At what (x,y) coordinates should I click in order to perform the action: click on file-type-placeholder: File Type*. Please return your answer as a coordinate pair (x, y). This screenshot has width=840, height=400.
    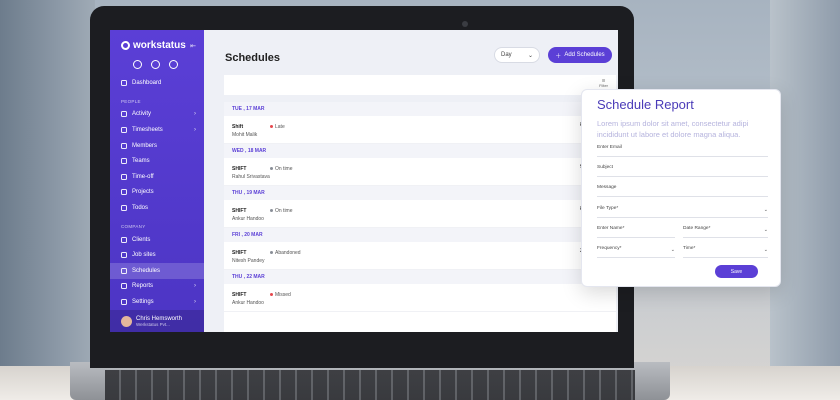
    Looking at the image, I should click on (608, 208).